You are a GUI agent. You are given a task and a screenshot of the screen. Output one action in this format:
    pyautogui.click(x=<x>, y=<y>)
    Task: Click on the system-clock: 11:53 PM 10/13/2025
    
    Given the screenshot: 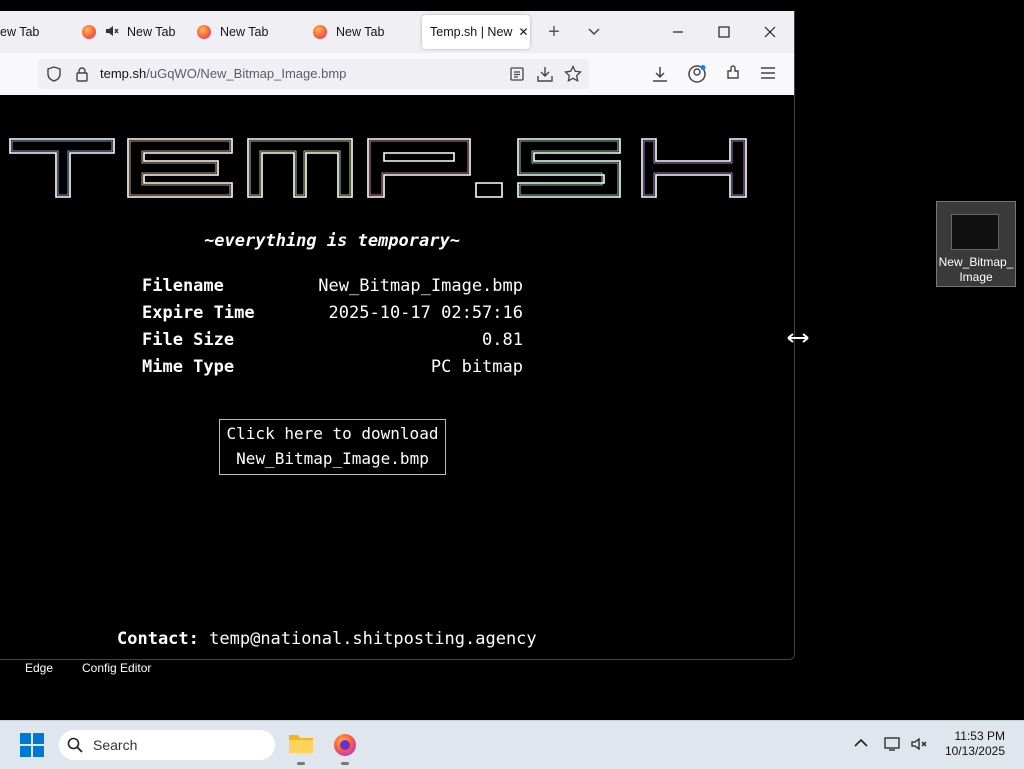 What is the action you would take?
    pyautogui.click(x=975, y=744)
    